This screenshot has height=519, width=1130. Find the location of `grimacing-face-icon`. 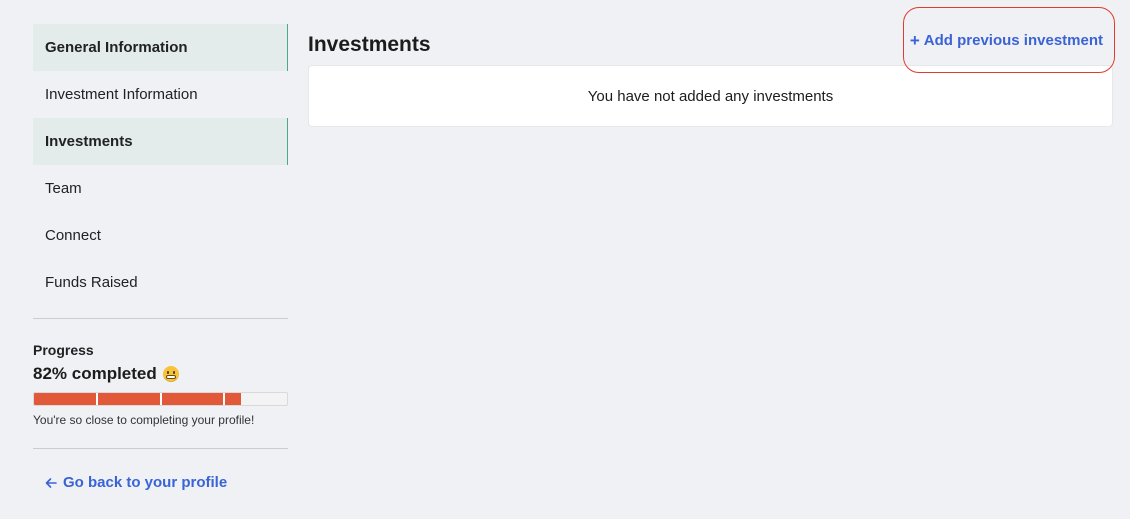

grimacing-face-icon is located at coordinates (170, 374).